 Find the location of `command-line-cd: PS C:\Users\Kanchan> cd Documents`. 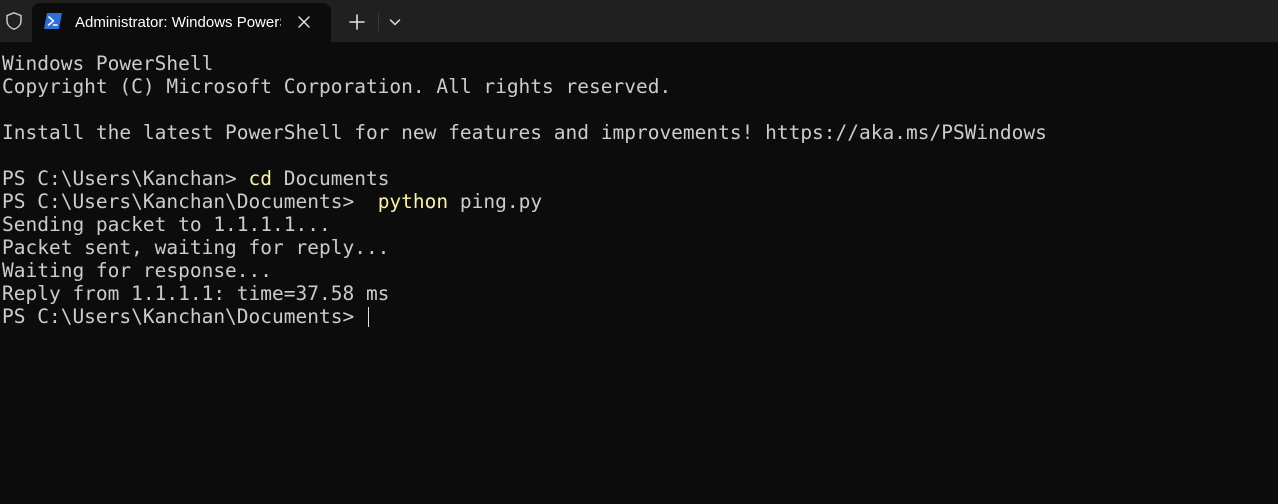

command-line-cd: PS C:\Users\Kanchan> cd Documents is located at coordinates (638, 178).